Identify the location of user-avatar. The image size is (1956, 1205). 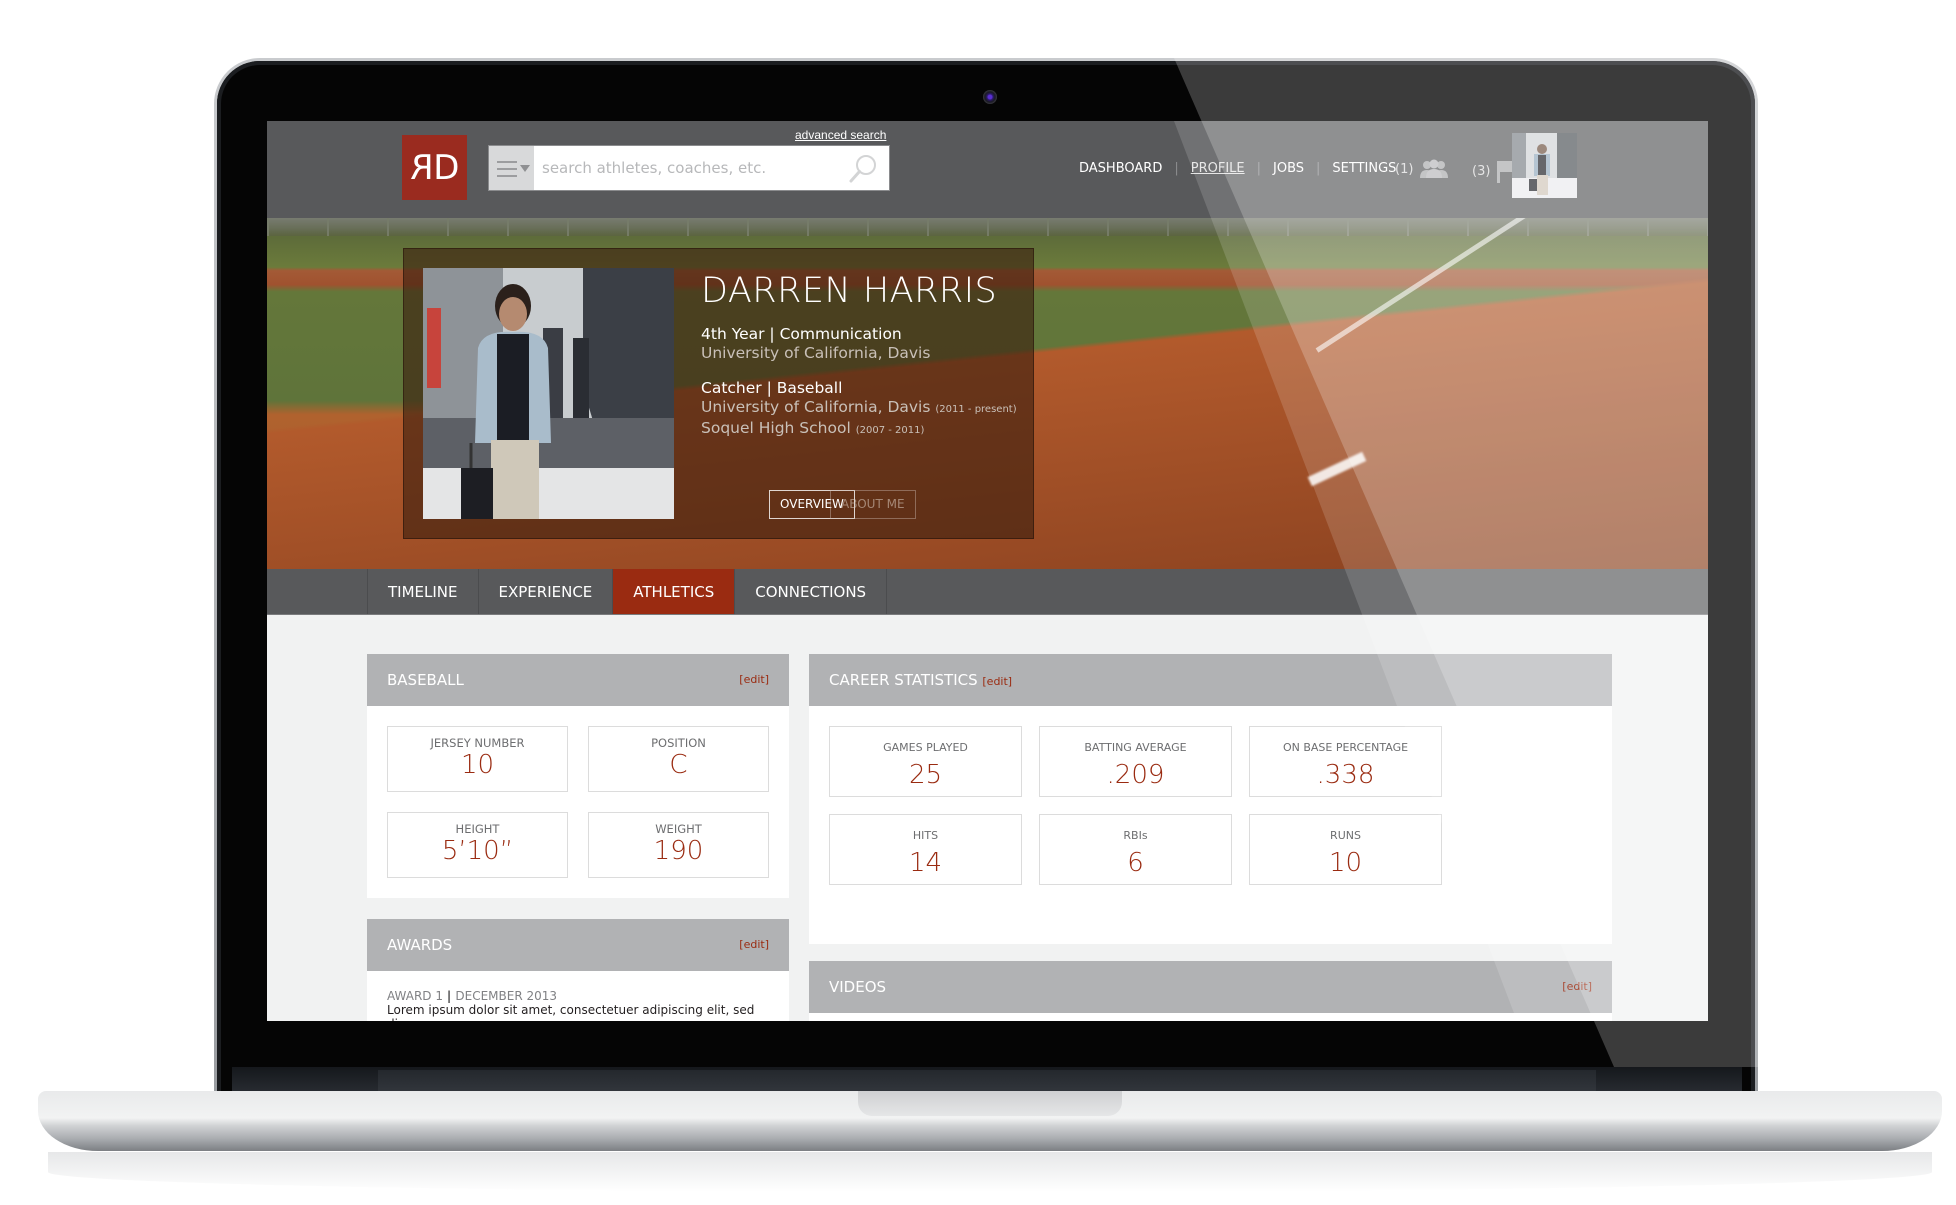
(1544, 165).